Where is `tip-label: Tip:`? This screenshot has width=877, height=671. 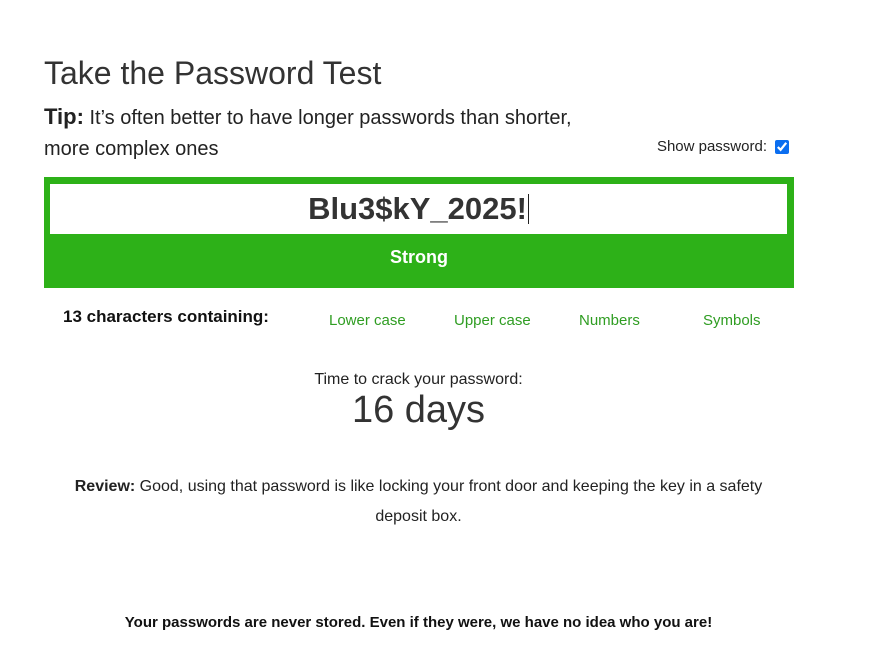
tip-label: Tip: is located at coordinates (64, 116).